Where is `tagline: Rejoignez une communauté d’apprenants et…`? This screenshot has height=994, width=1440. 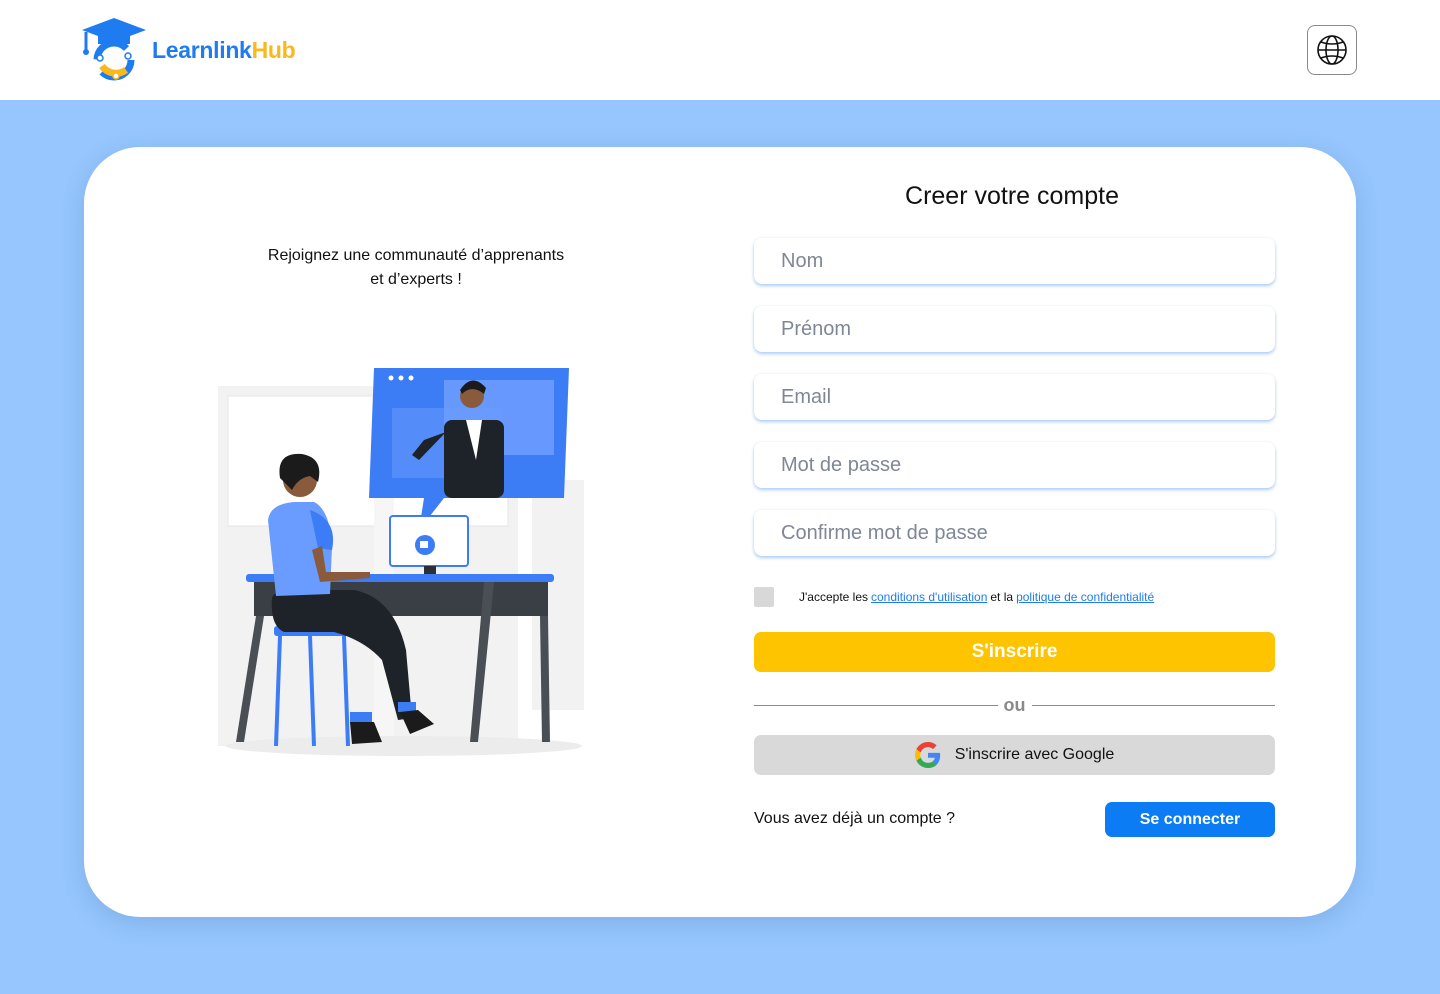
tagline: Rejoignez une communauté d’apprenants et… is located at coordinates (416, 268).